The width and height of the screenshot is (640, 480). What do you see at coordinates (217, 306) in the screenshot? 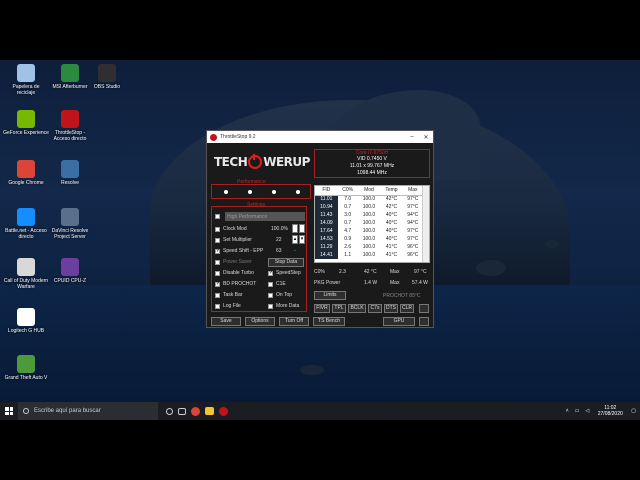
I see `log-file-checkbox` at bounding box center [217, 306].